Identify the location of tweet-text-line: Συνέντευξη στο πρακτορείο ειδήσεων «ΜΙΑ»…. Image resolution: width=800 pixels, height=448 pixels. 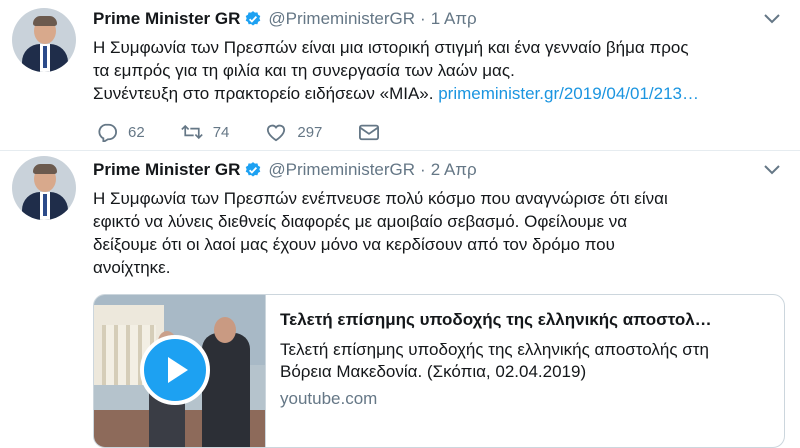
(438, 93).